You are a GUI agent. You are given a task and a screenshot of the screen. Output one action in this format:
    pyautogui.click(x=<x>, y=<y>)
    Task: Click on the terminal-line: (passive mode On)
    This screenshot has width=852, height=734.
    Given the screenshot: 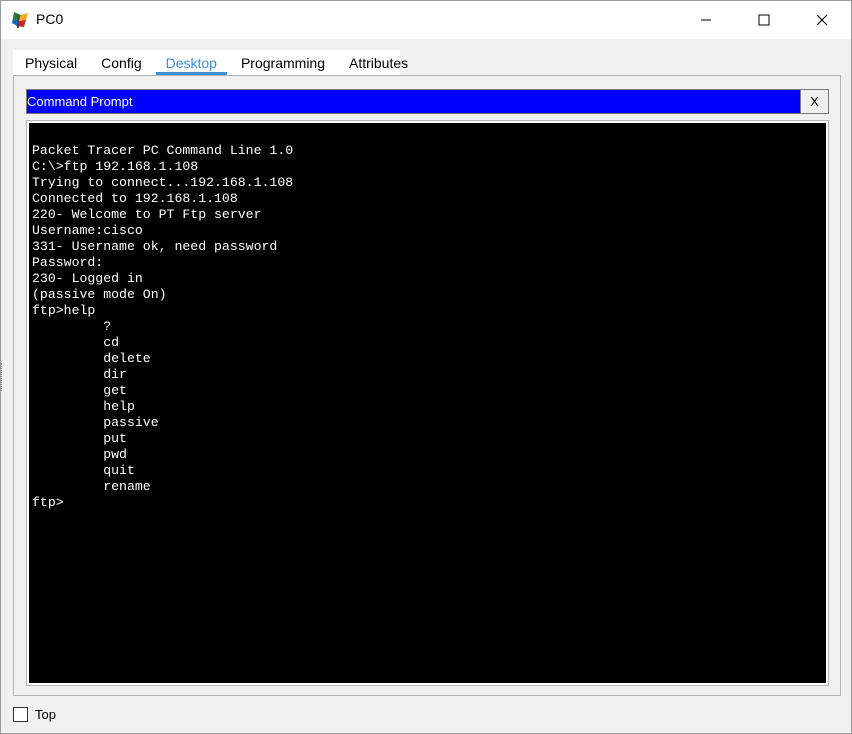 What is the action you would take?
    pyautogui.click(x=99, y=294)
    